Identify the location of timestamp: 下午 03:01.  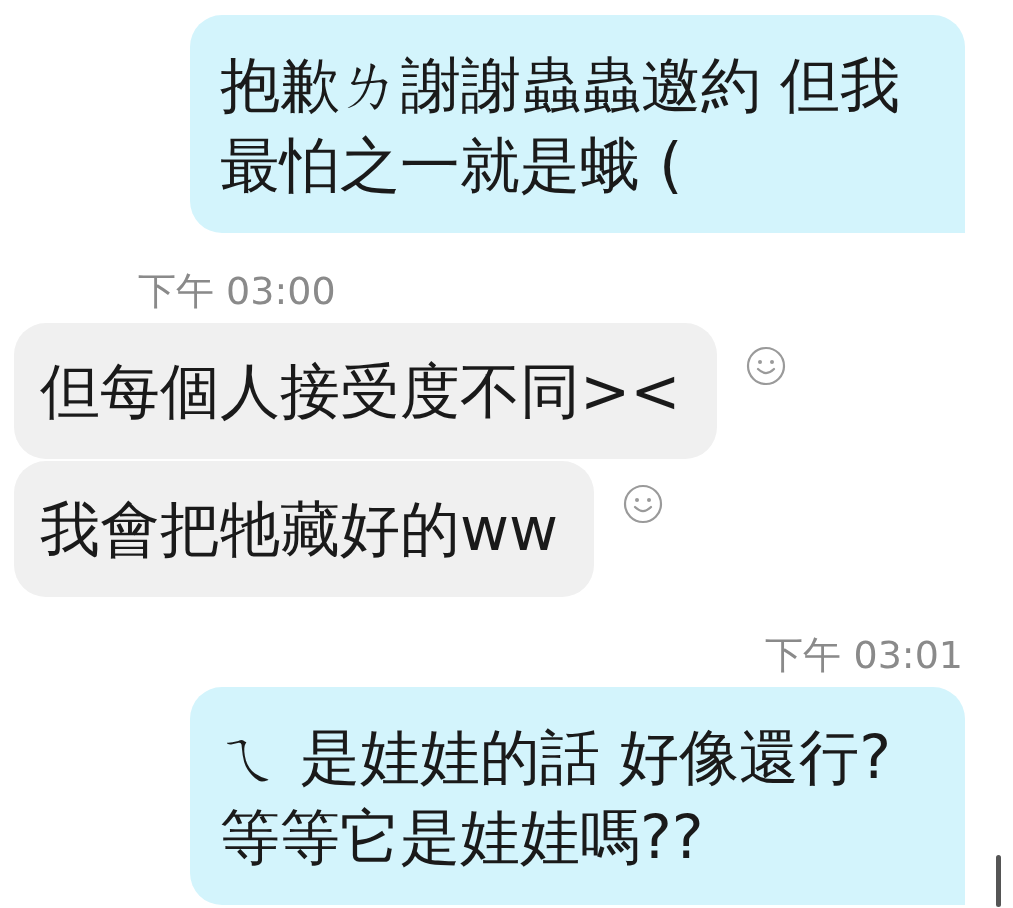
(864, 655).